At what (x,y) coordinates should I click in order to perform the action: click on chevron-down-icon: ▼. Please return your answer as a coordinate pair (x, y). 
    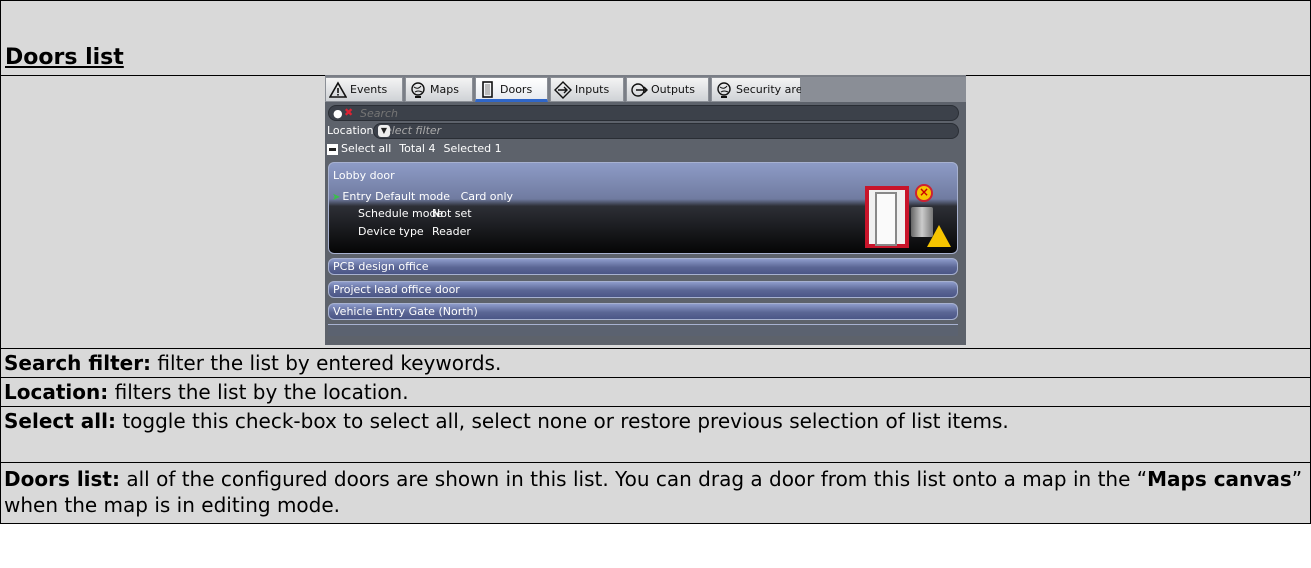
    Looking at the image, I should click on (384, 131).